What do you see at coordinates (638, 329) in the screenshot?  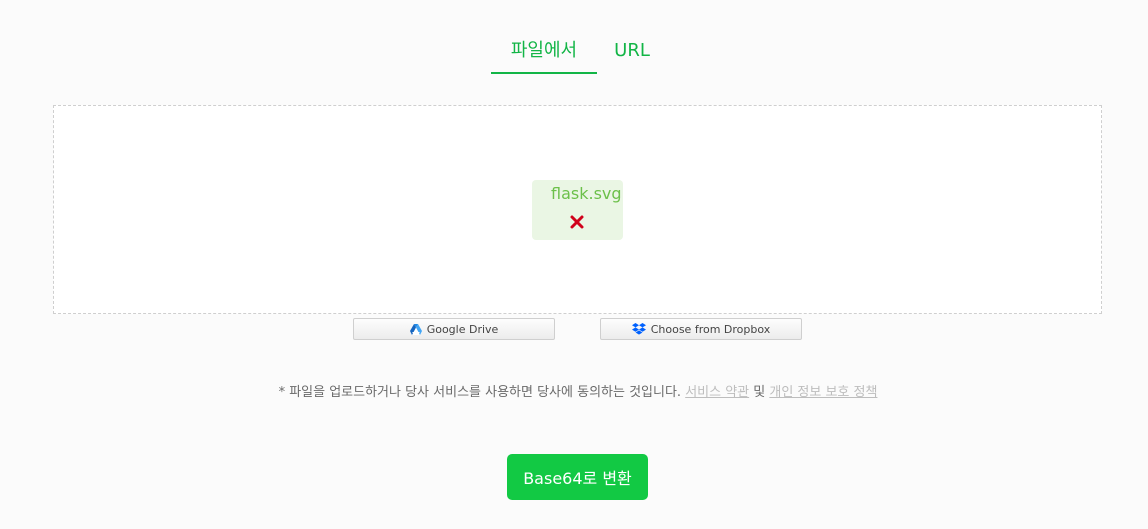 I see `dropbox-icon` at bounding box center [638, 329].